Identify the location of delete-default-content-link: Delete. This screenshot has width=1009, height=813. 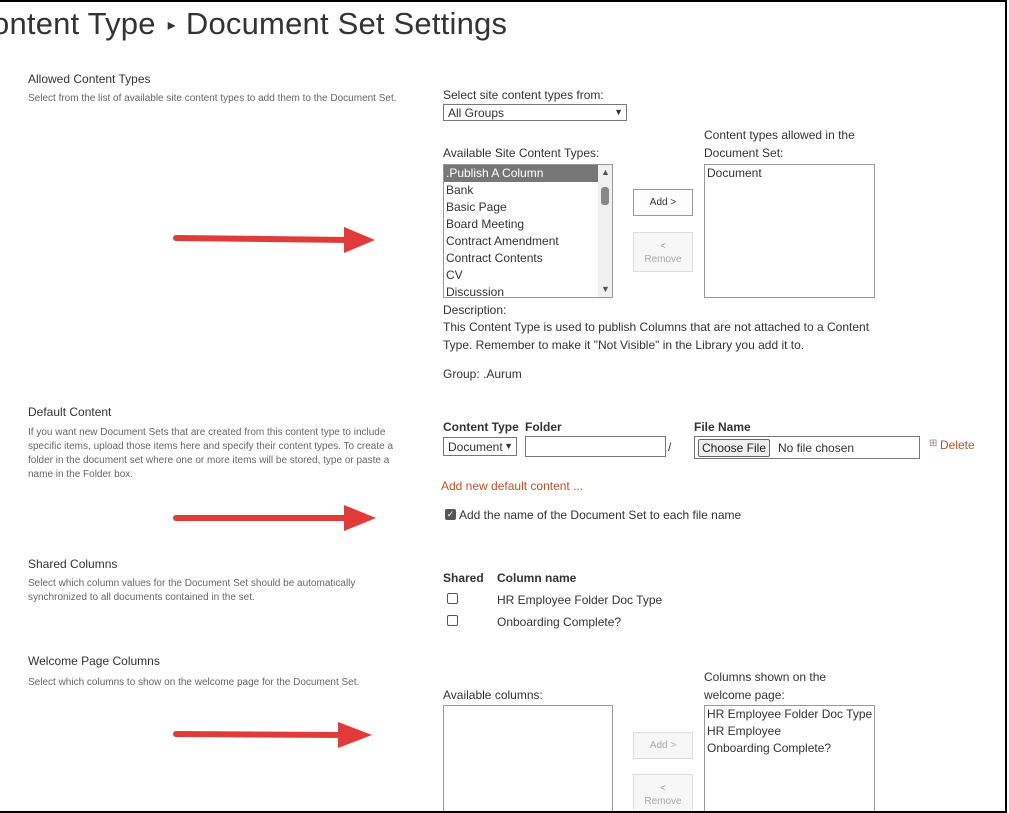
(957, 445).